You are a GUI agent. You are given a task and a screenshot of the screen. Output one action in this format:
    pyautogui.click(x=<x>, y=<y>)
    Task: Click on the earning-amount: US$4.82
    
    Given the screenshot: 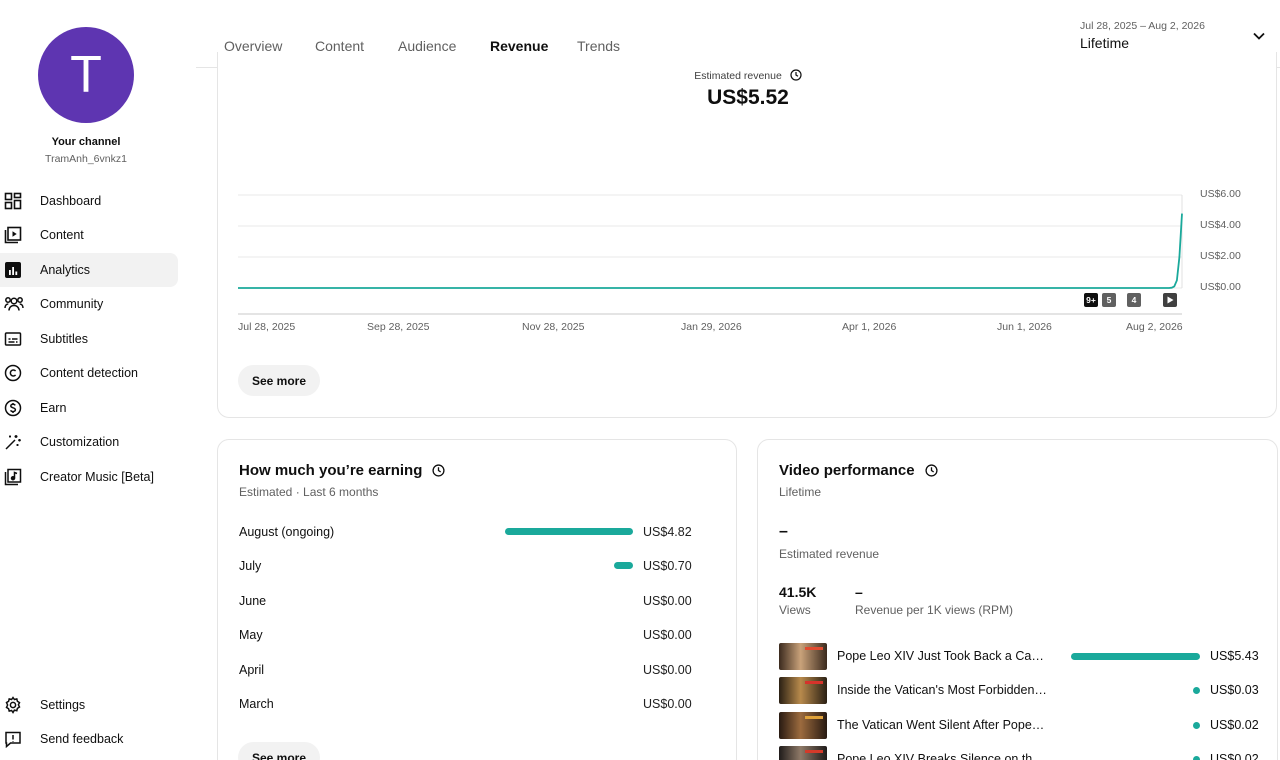 What is the action you would take?
    pyautogui.click(x=667, y=532)
    